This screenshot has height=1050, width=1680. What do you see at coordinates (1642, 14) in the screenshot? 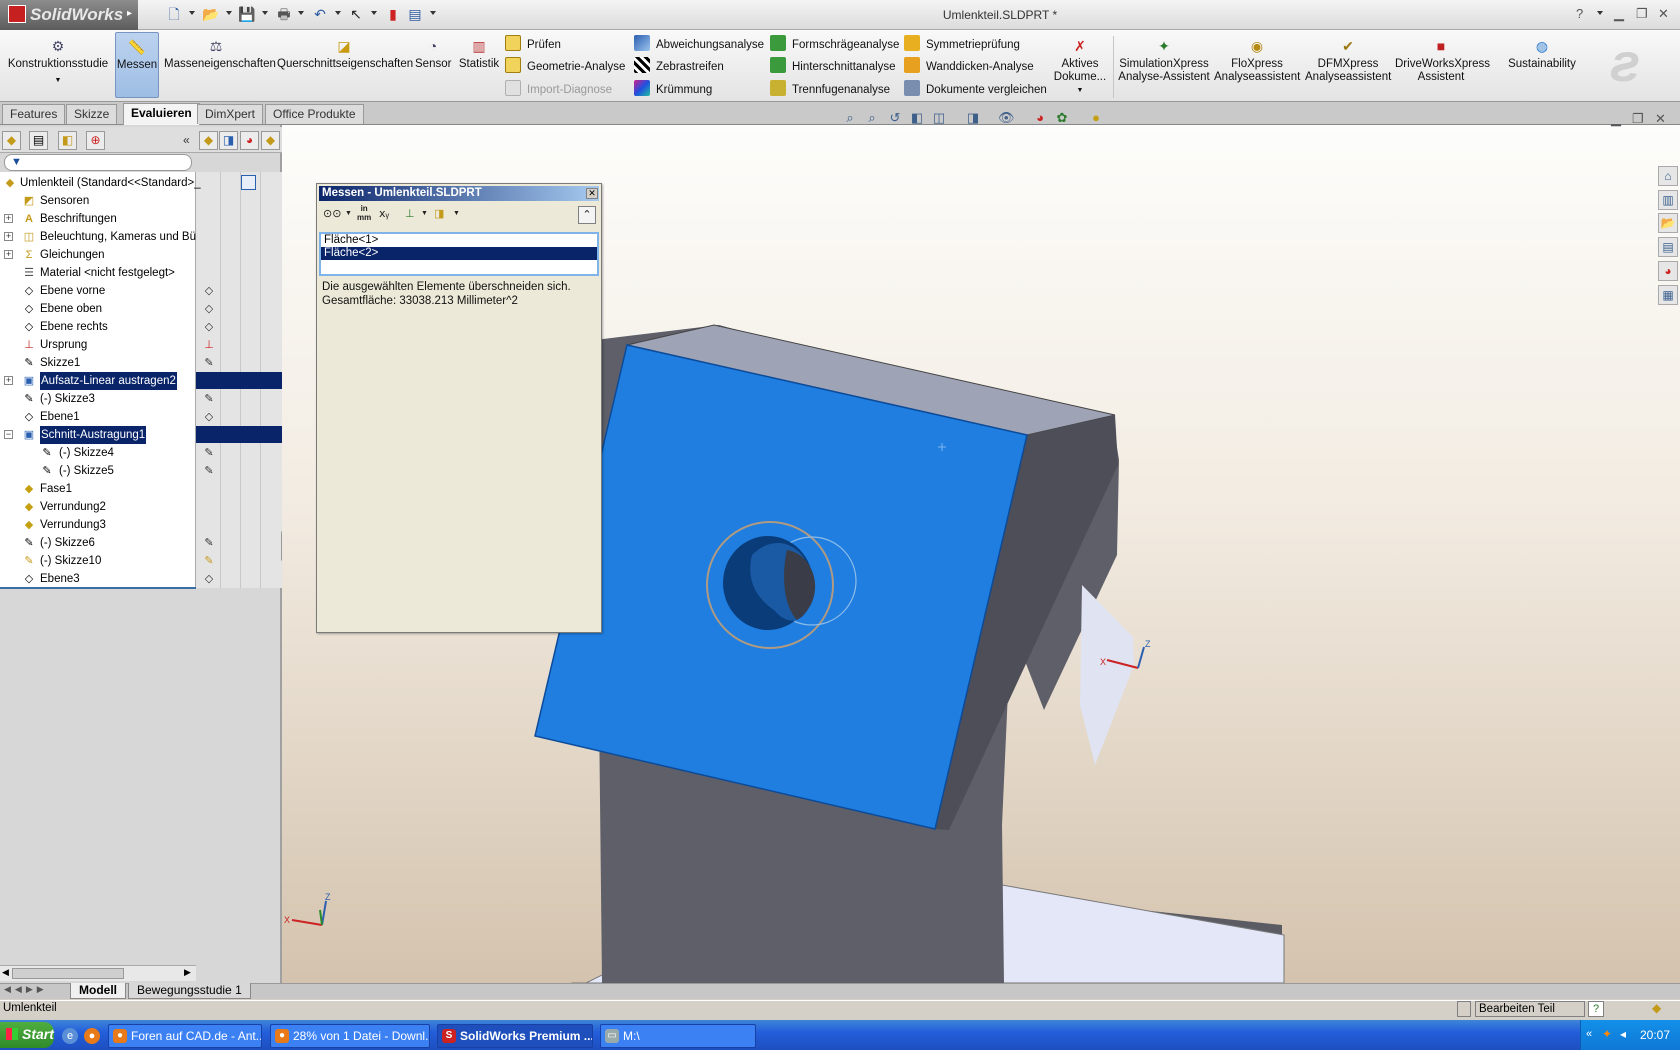
I see `restore-app-icon: ❐` at bounding box center [1642, 14].